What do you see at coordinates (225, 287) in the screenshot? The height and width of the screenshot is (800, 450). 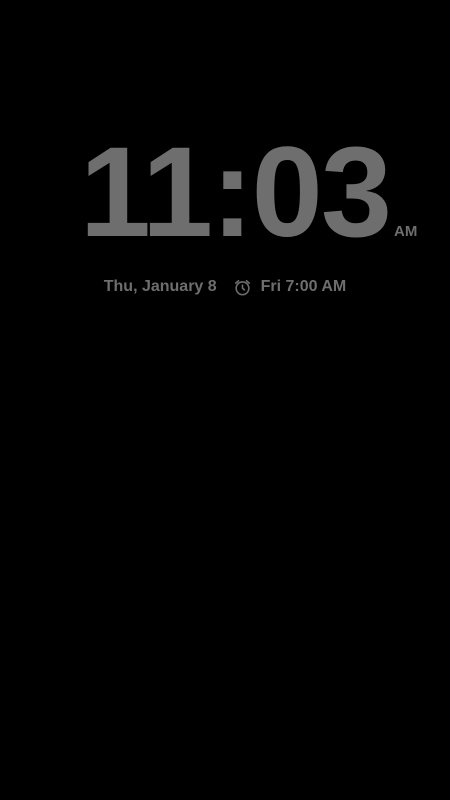 I see `date-alarm-row: Thu, January 8 Fri 7:00 AM` at bounding box center [225, 287].